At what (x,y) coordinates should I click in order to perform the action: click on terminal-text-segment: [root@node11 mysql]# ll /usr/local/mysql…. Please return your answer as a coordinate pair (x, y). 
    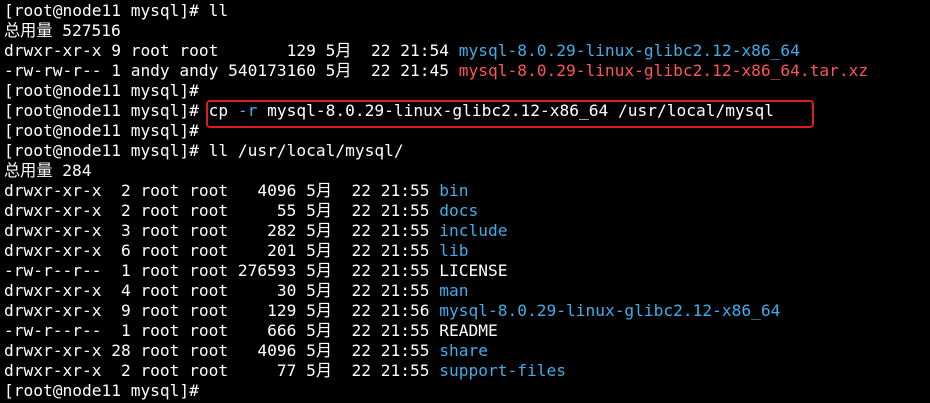
    Looking at the image, I should click on (204, 150).